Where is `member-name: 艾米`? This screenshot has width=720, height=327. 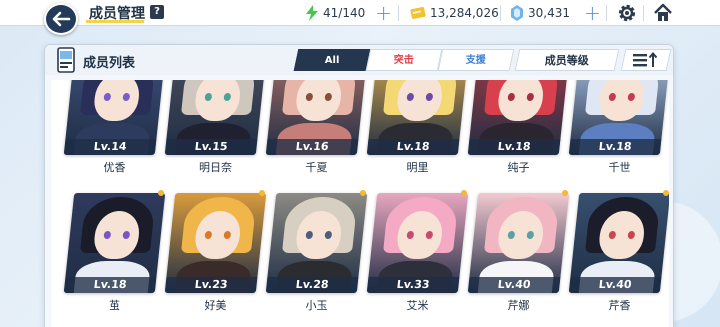
member-name: 艾米 is located at coordinates (417, 305).